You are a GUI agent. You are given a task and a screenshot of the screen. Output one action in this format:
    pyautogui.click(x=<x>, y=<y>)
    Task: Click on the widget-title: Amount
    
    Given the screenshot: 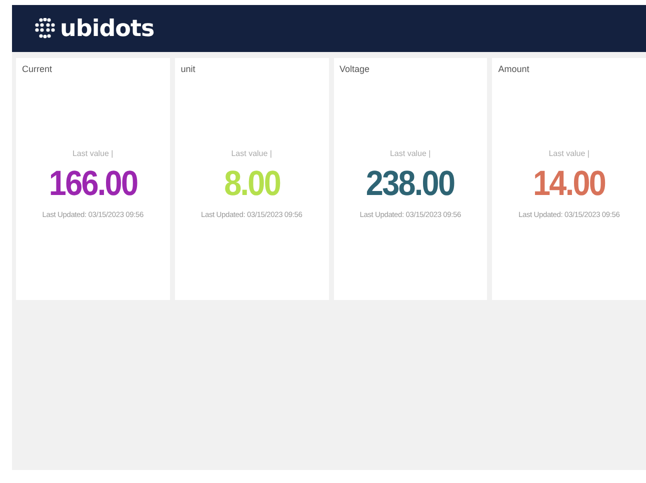 What is the action you would take?
    pyautogui.click(x=514, y=69)
    